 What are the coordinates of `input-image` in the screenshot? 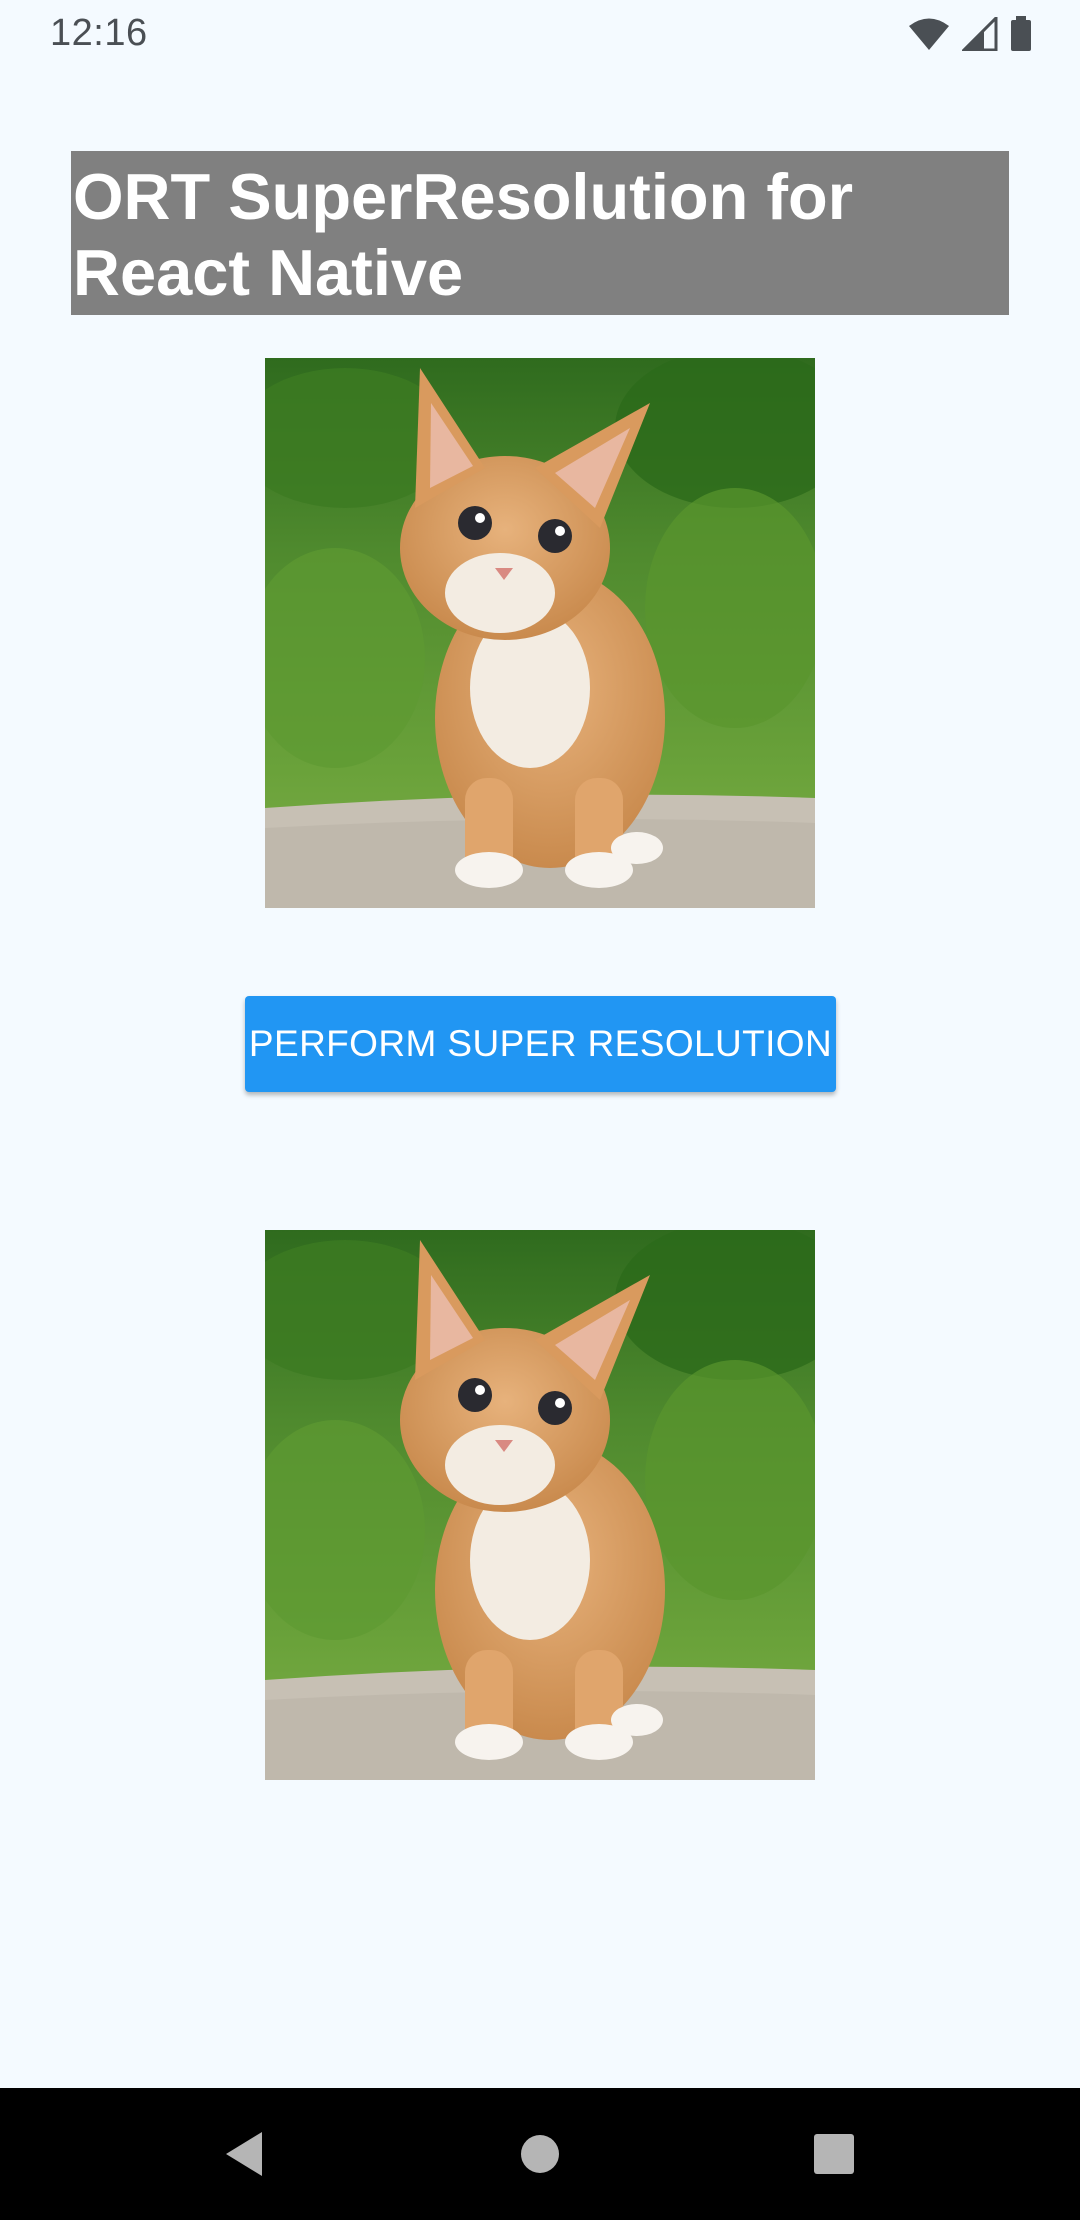 It's located at (540, 633).